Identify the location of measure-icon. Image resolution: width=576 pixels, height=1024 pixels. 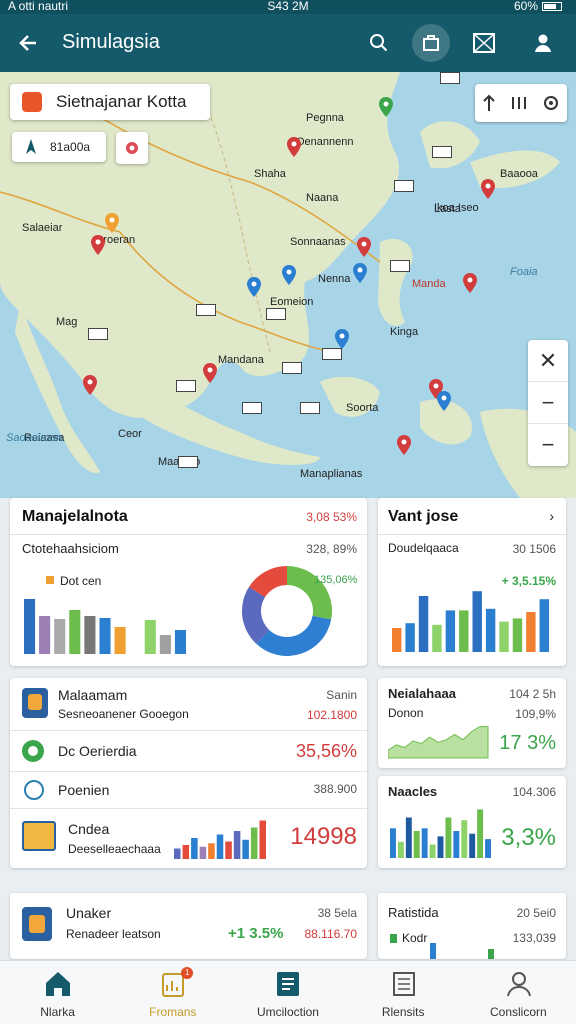
(519, 103).